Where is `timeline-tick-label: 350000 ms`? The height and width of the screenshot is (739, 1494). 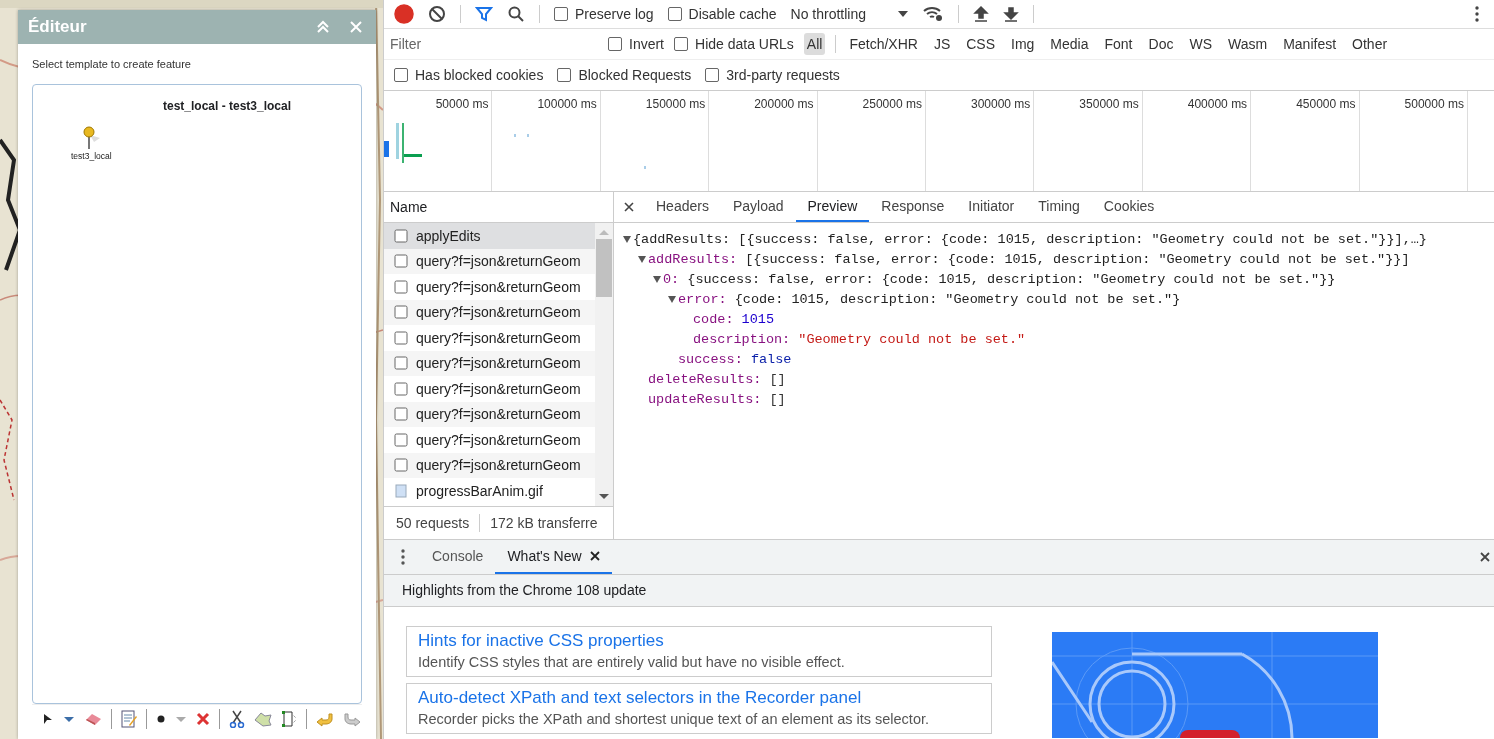 timeline-tick-label: 350000 ms is located at coordinates (1109, 104).